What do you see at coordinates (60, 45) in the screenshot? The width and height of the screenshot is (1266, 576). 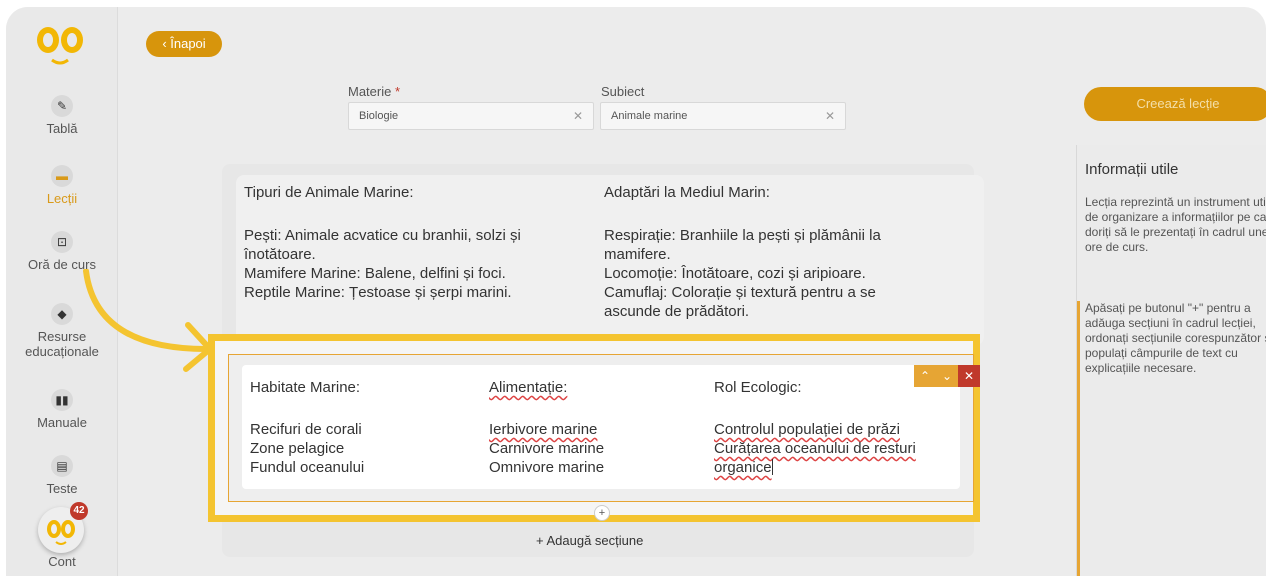 I see `app-logo-icon` at bounding box center [60, 45].